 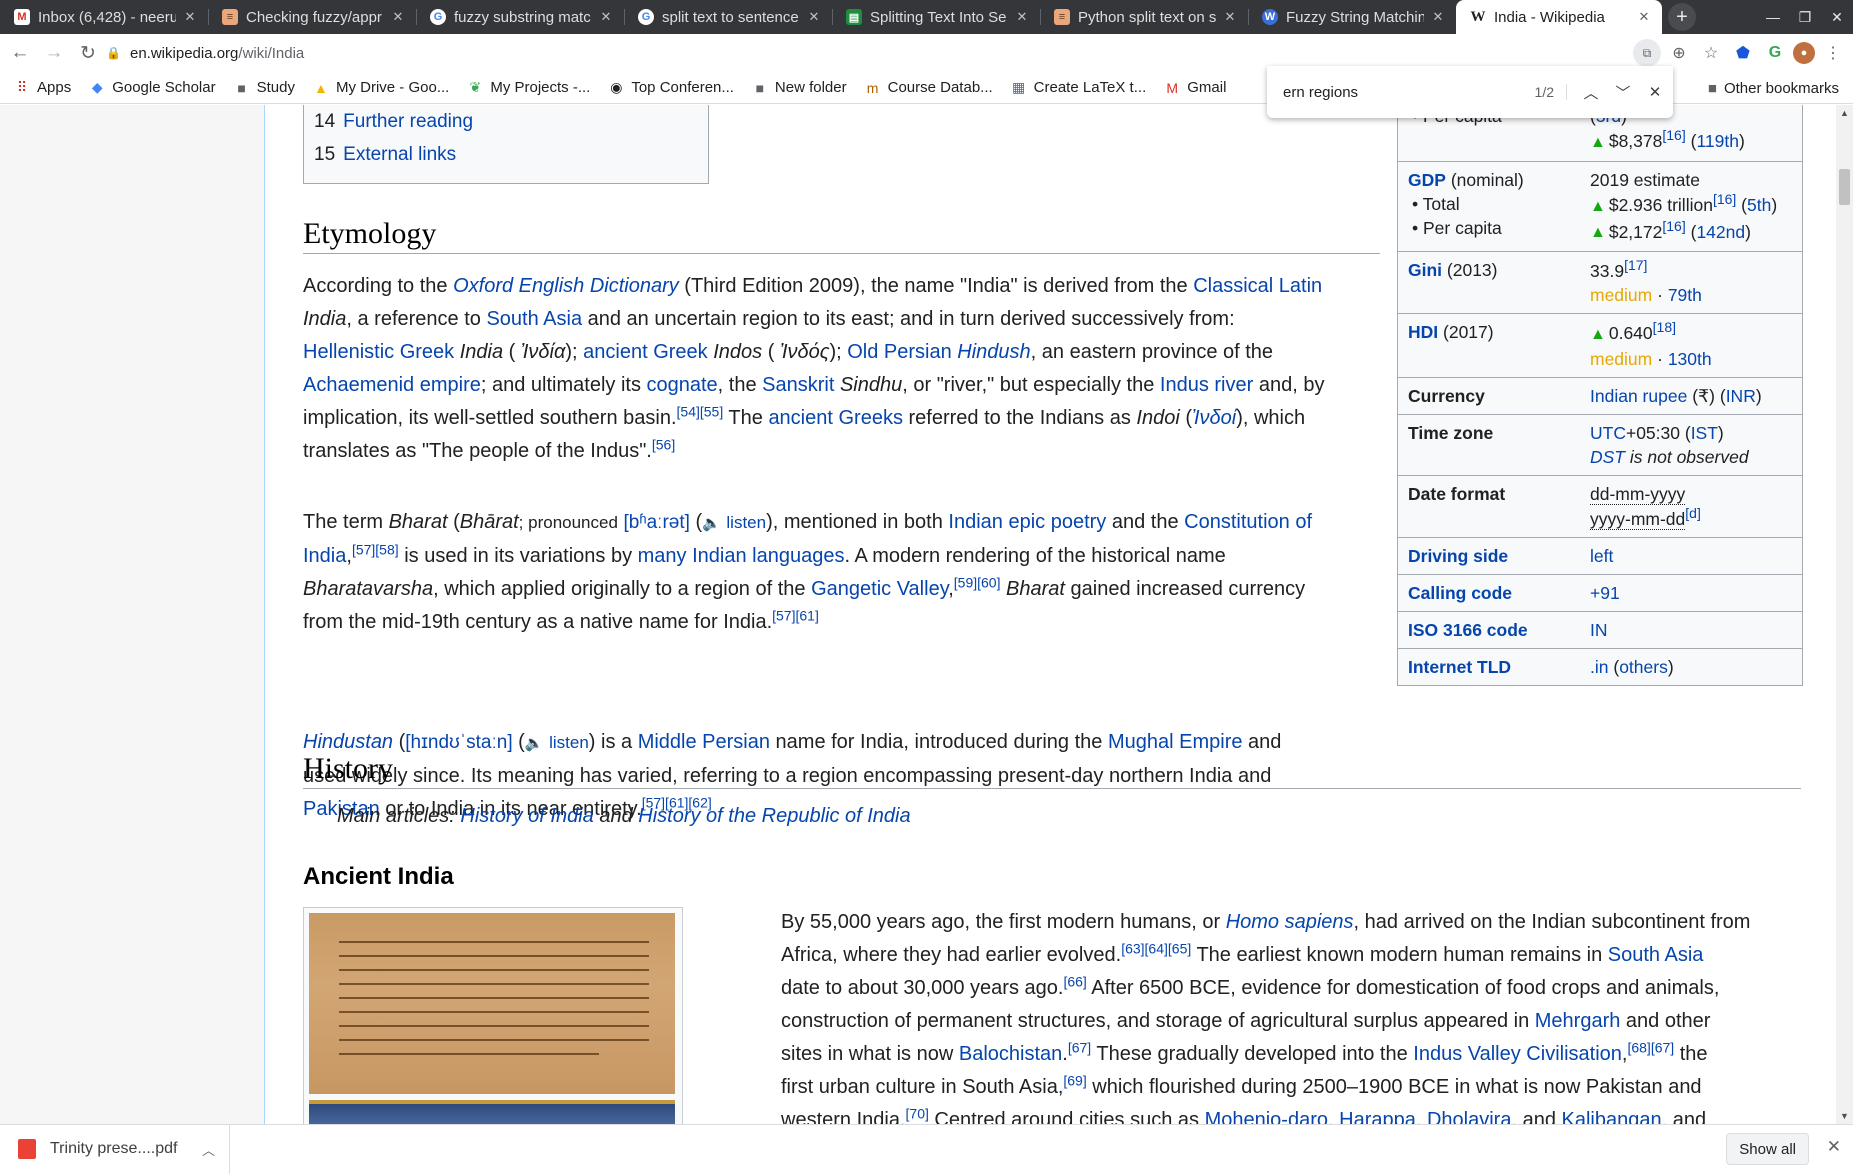 I want to click on link-in: IN, so click(x=1599, y=630).